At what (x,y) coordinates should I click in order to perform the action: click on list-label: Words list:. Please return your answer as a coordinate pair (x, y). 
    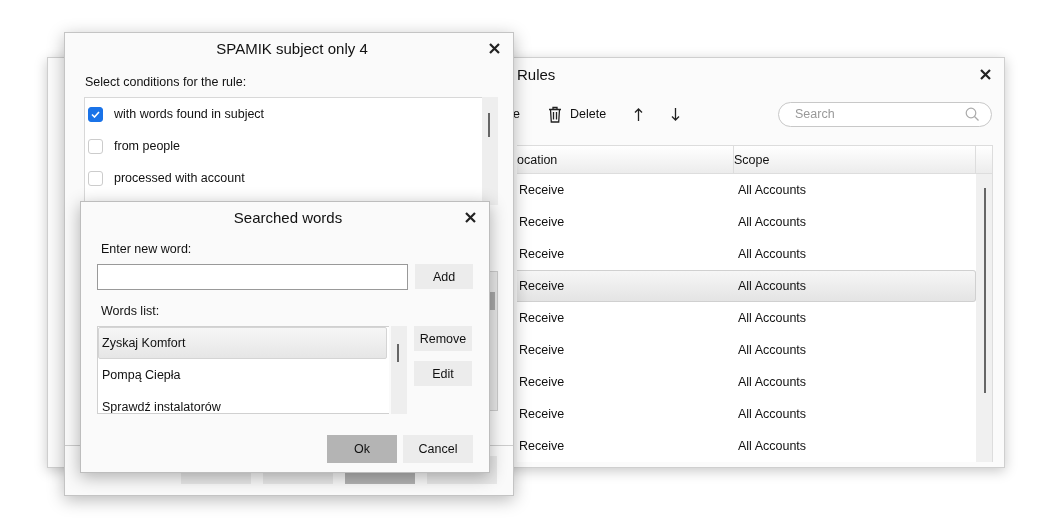
    Looking at the image, I should click on (131, 312).